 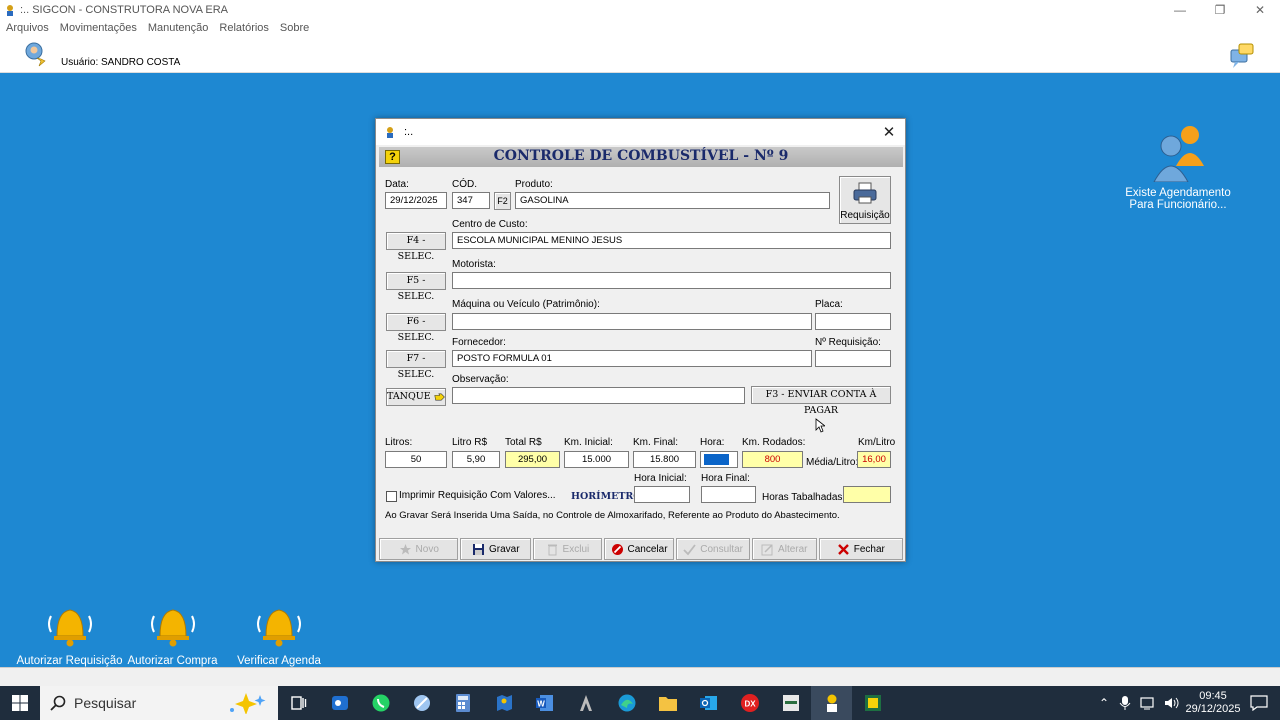 What do you see at coordinates (392, 157) in the screenshot?
I see `help-icon: ?` at bounding box center [392, 157].